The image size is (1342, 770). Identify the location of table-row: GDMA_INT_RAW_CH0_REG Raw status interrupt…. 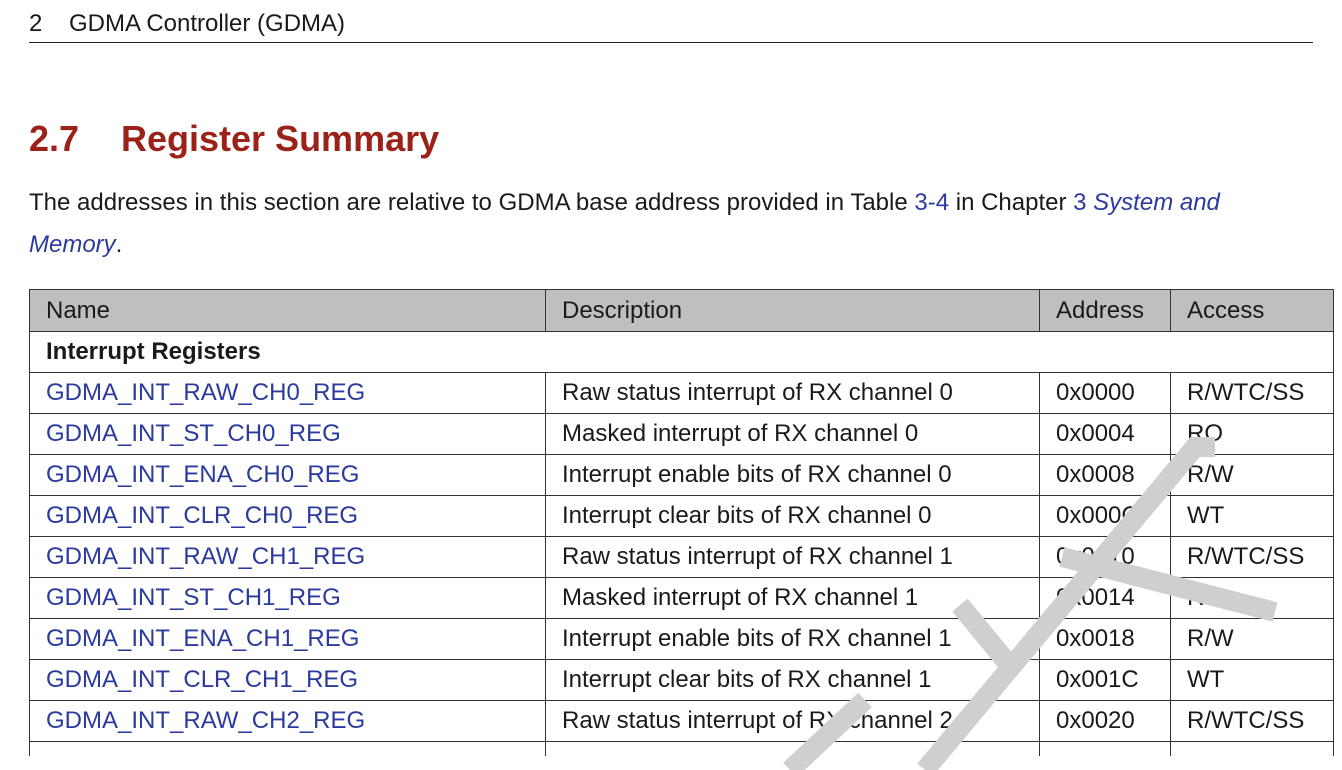
(681, 393).